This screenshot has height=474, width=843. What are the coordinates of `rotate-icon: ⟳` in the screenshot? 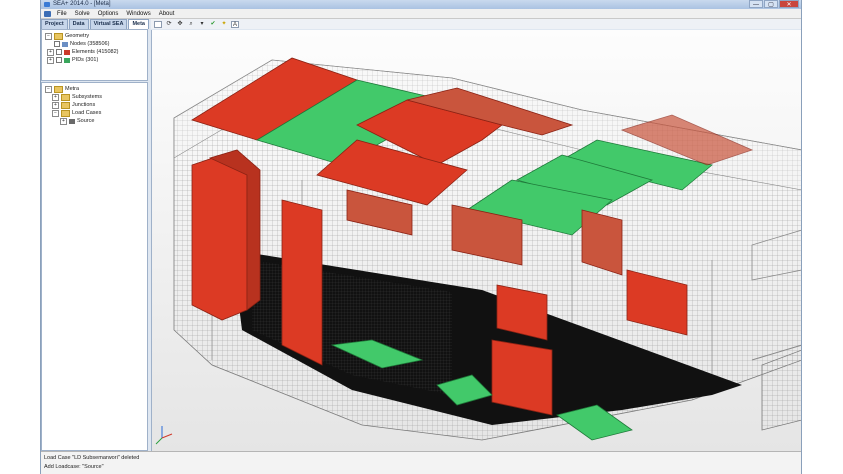 It's located at (169, 24).